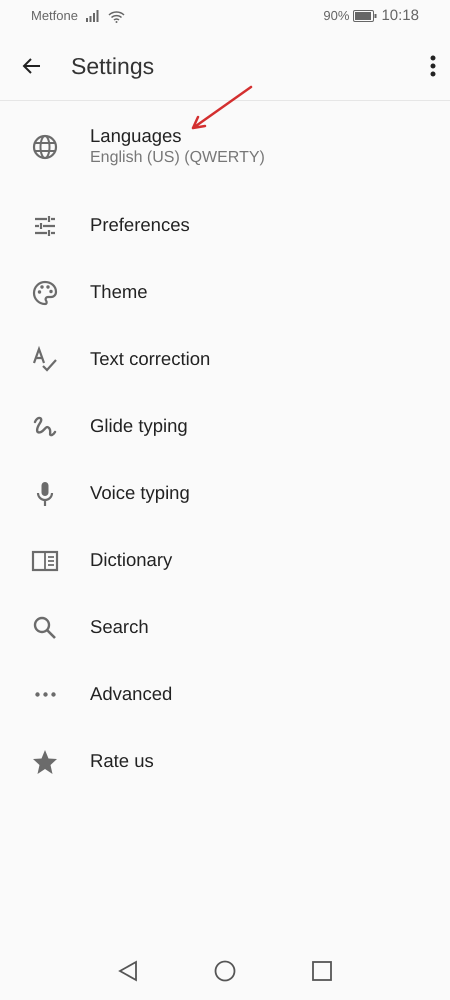 This screenshot has width=450, height=1000. Describe the element at coordinates (433, 66) in the screenshot. I see `more-options-icon` at that location.